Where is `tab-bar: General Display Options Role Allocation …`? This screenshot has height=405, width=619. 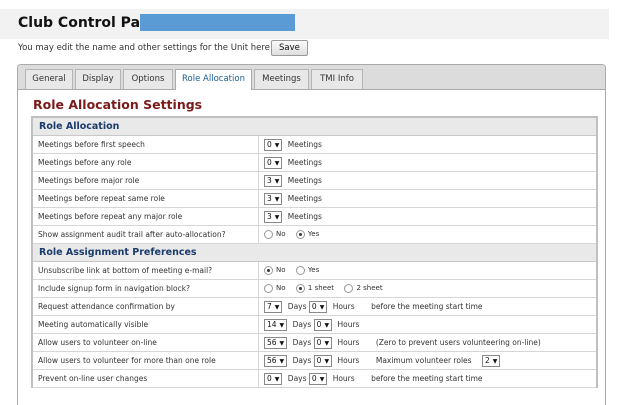 tab-bar: General Display Options Role Allocation … is located at coordinates (311, 77).